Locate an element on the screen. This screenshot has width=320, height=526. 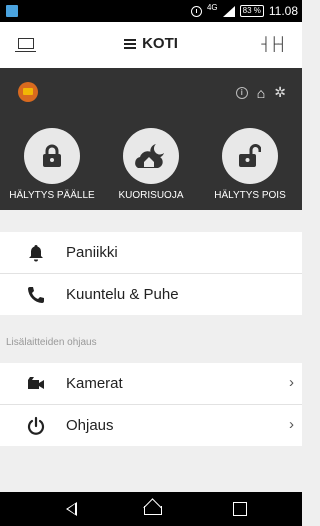
alarm-icon is located at coordinates (196, 11).